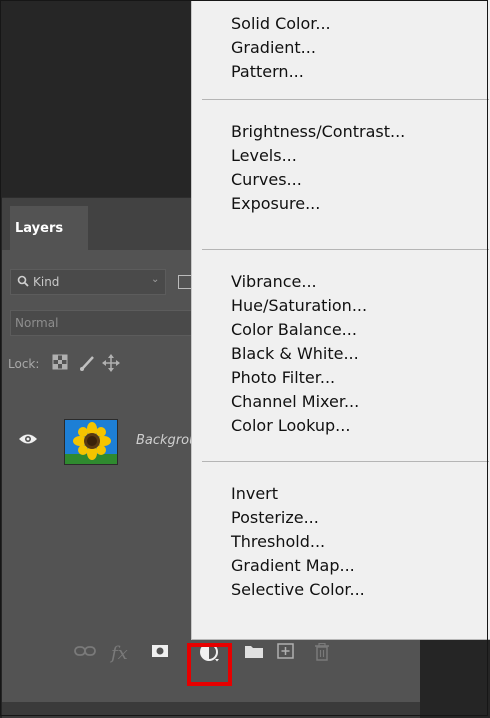 This screenshot has height=718, width=490. Describe the element at coordinates (88, 282) in the screenshot. I see `kind-filter-select: Kind ⌄` at that location.